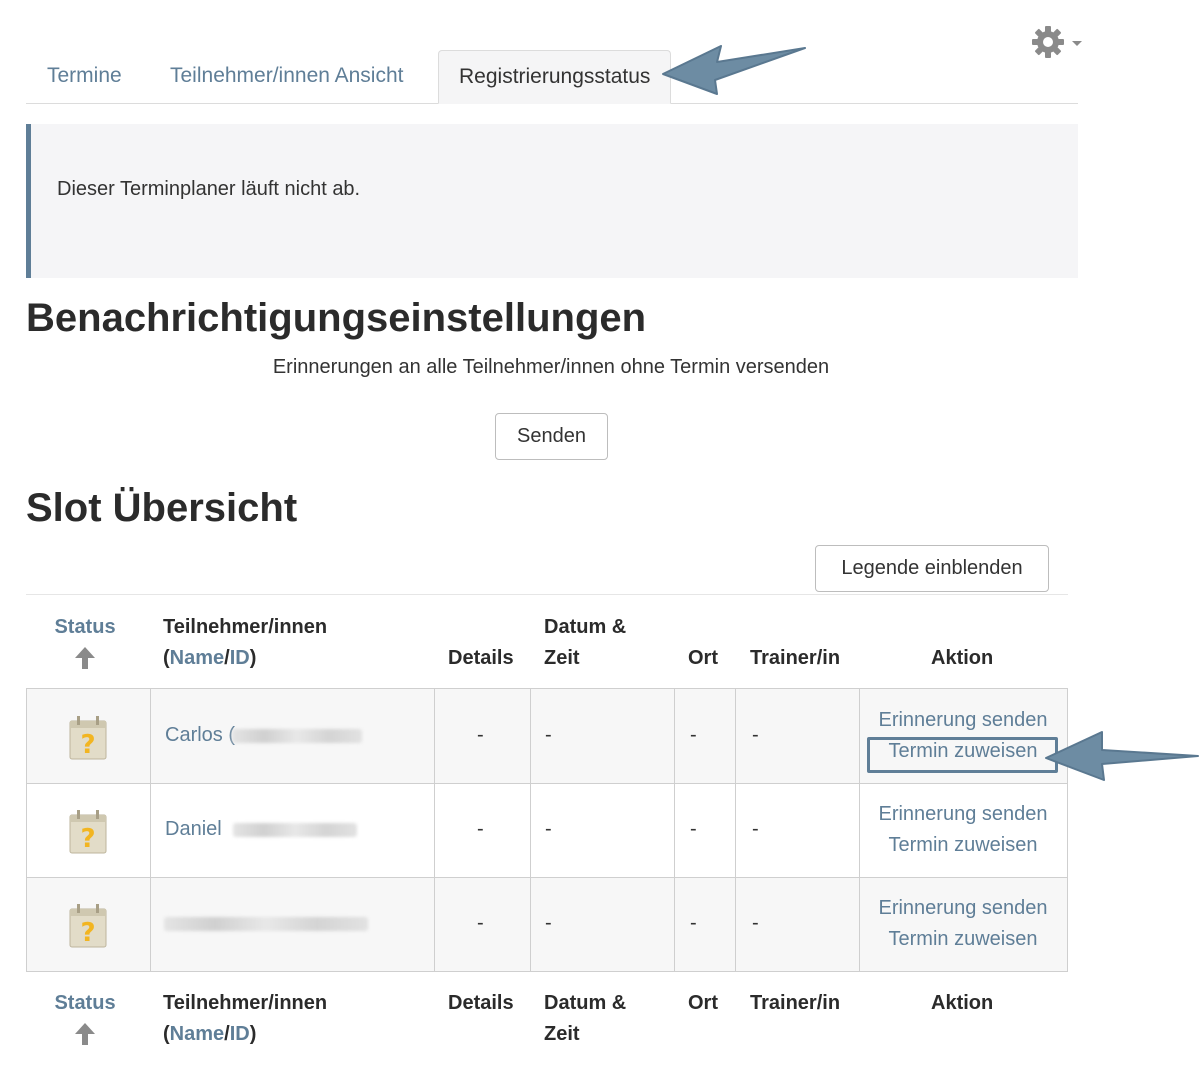 The image size is (1200, 1076). What do you see at coordinates (193, 829) in the screenshot?
I see `participant-name-link: Daniel` at bounding box center [193, 829].